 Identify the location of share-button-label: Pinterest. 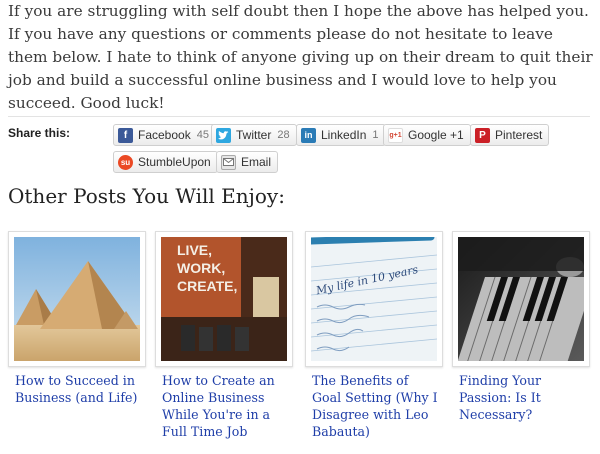
(519, 135).